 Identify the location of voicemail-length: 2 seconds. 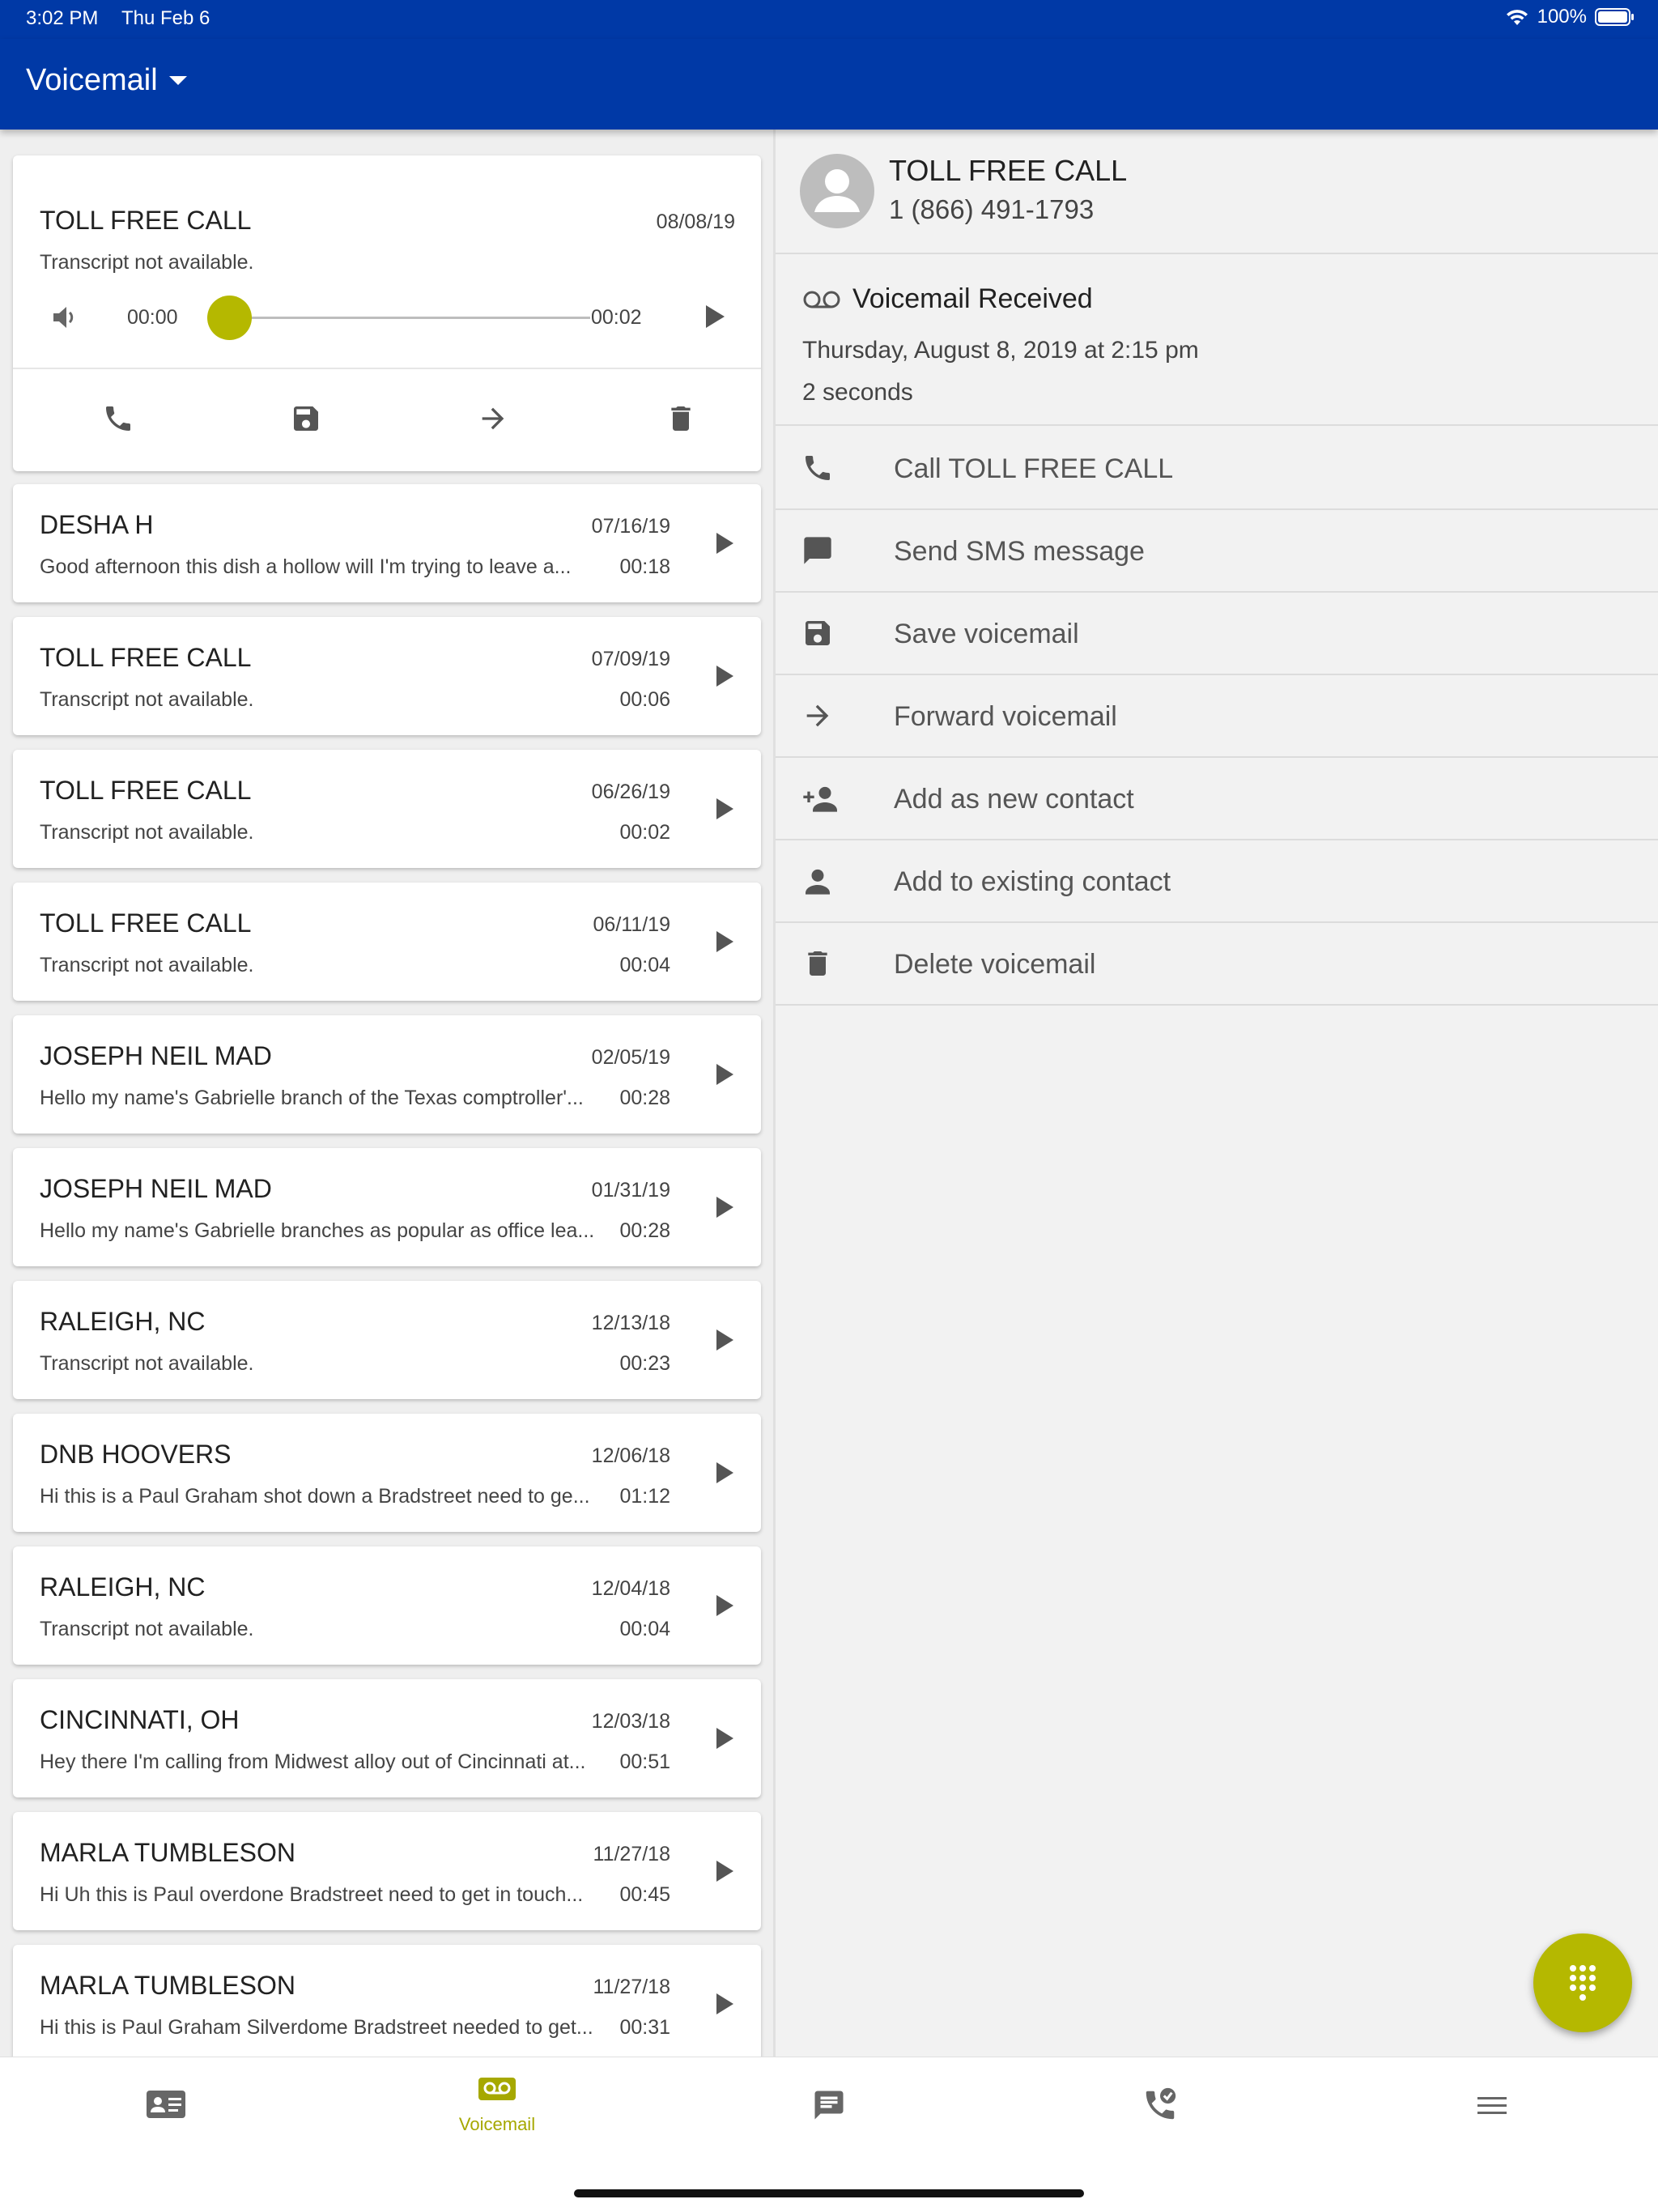
(857, 393).